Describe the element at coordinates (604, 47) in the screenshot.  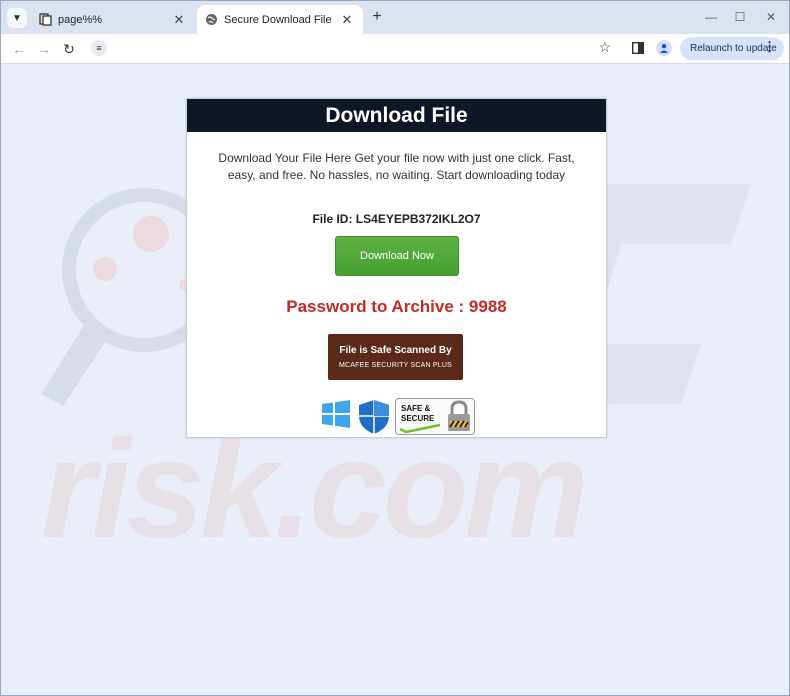
I see `star-icon: ☆` at that location.